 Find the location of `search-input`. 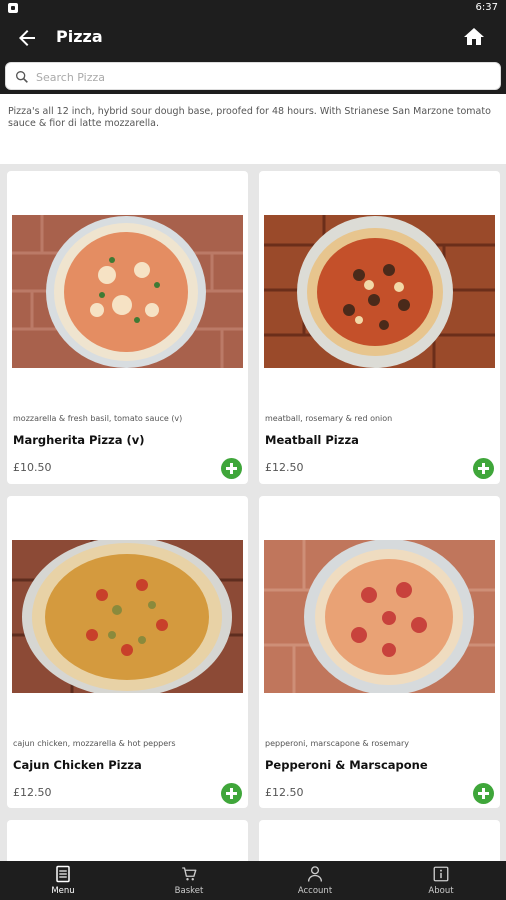

search-input is located at coordinates (261, 77).